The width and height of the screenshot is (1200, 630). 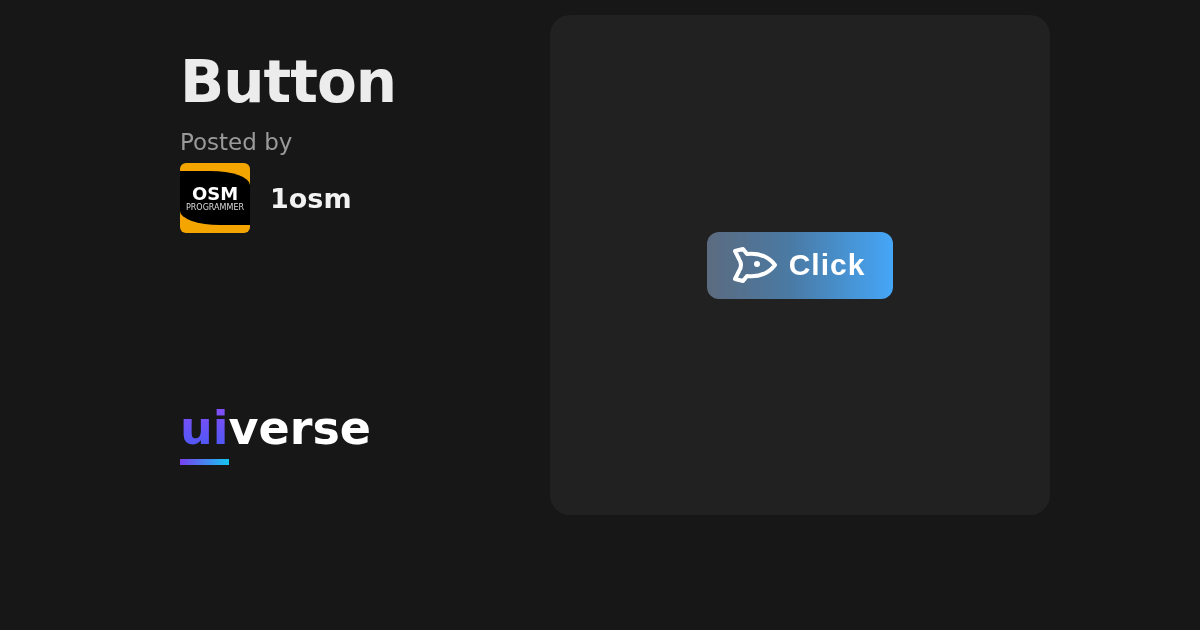 I want to click on click-button: Click, so click(x=800, y=265).